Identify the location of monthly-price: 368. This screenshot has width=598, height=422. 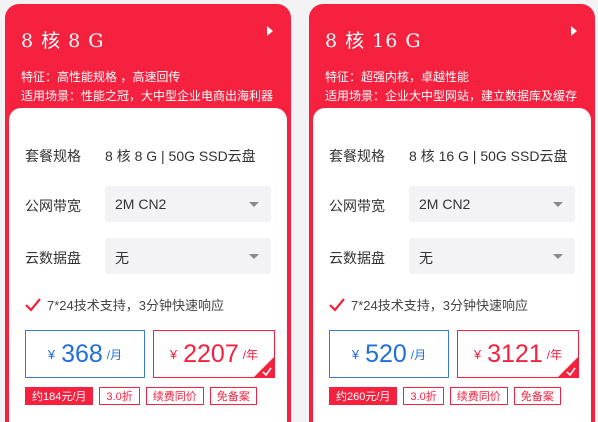
(82, 353).